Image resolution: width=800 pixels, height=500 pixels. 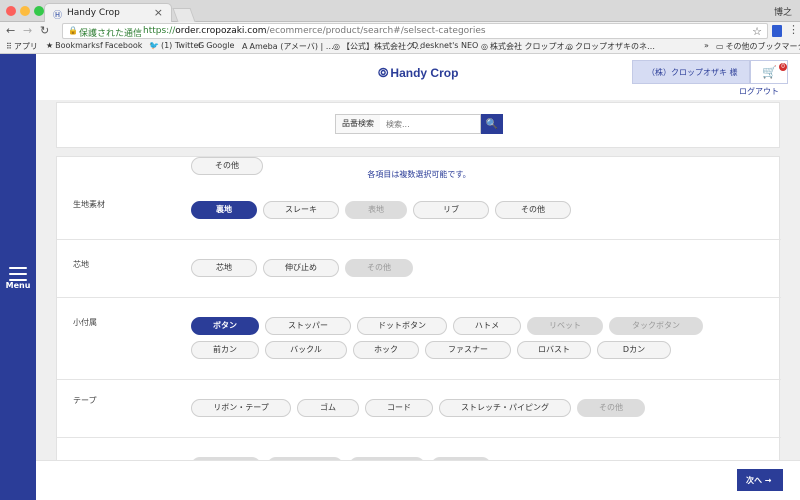 What do you see at coordinates (505, 408) in the screenshot?
I see `category-chip: ストレッチ・パイピング` at bounding box center [505, 408].